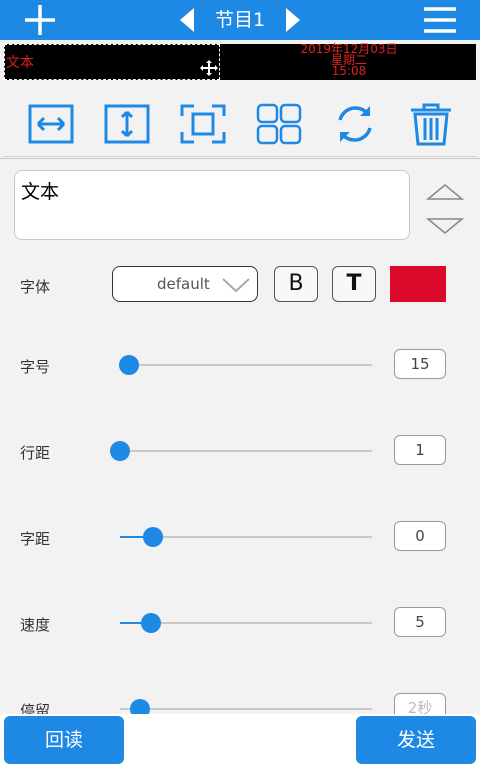 The image size is (480, 769). Describe the element at coordinates (212, 205) in the screenshot. I see `text-content-input: 文本` at that location.